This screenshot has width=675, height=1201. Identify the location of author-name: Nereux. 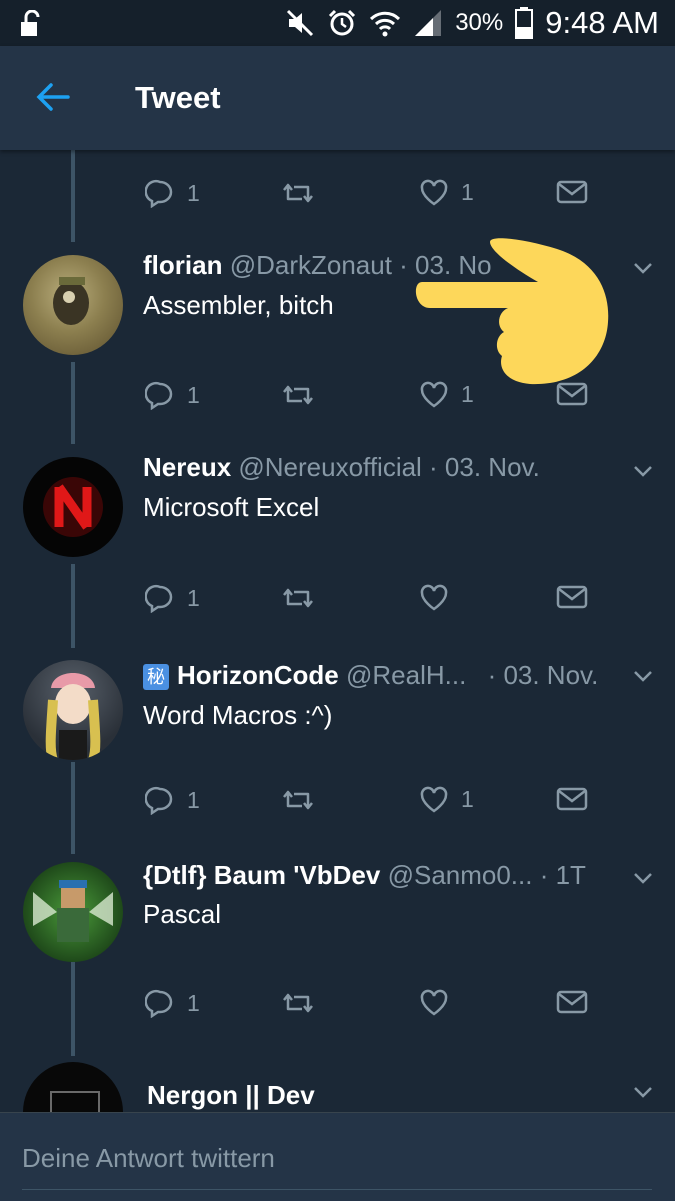
(187, 467).